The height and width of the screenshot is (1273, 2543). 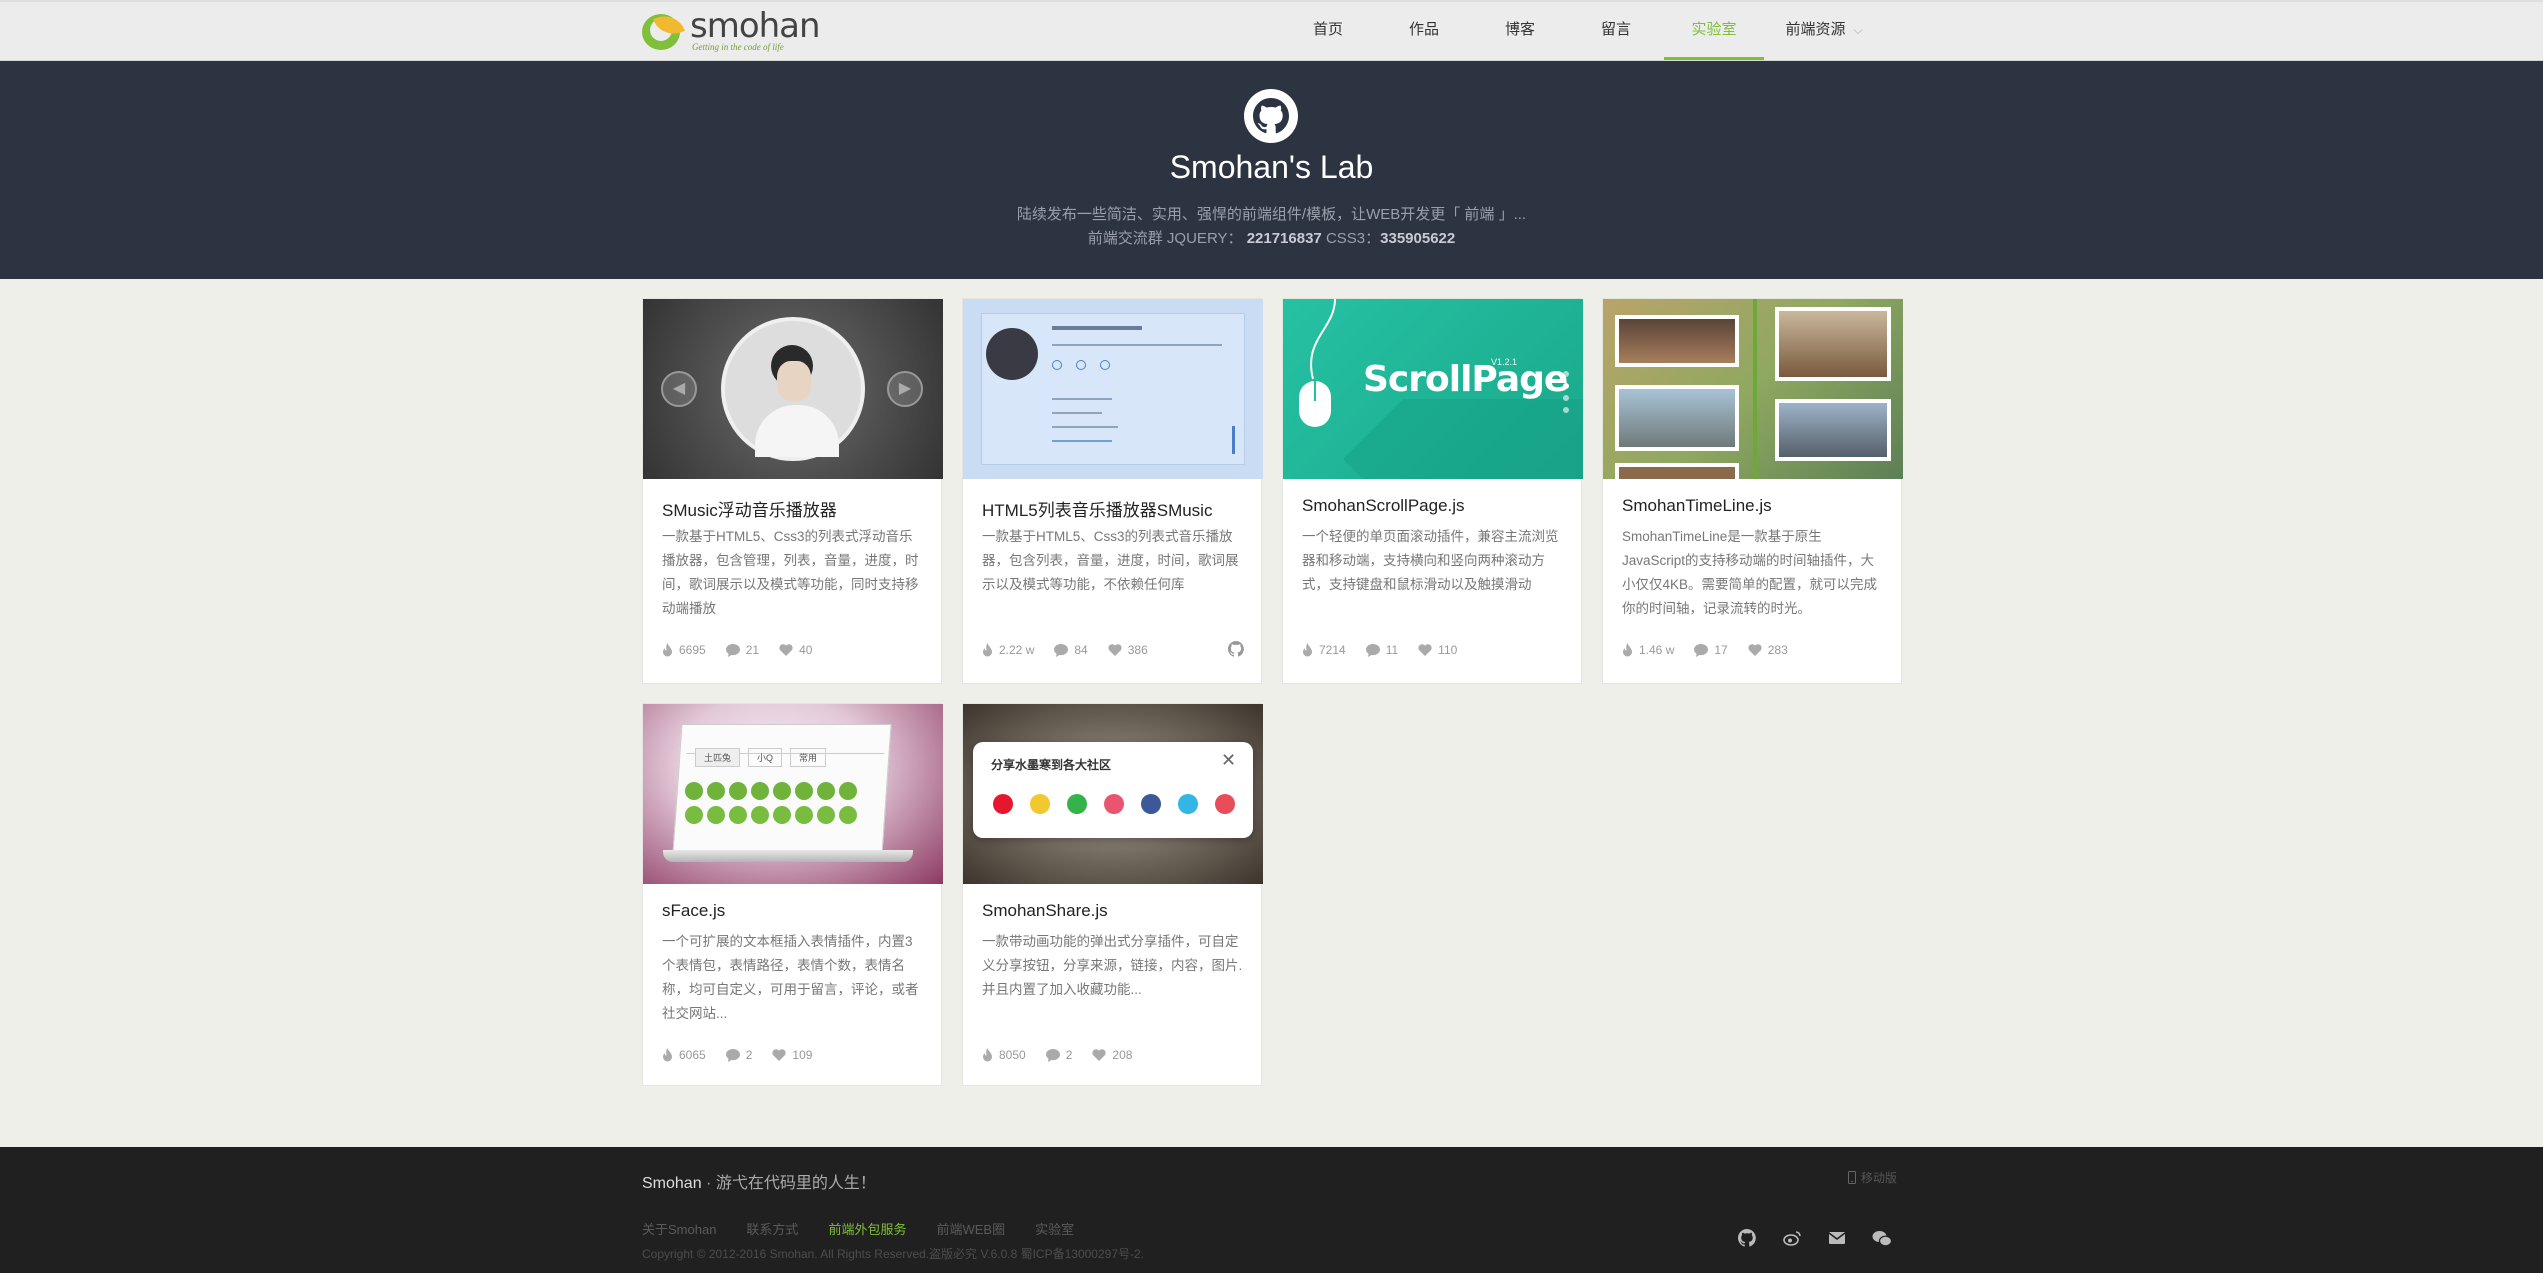 What do you see at coordinates (692, 650) in the screenshot?
I see `views-count: 6695` at bounding box center [692, 650].